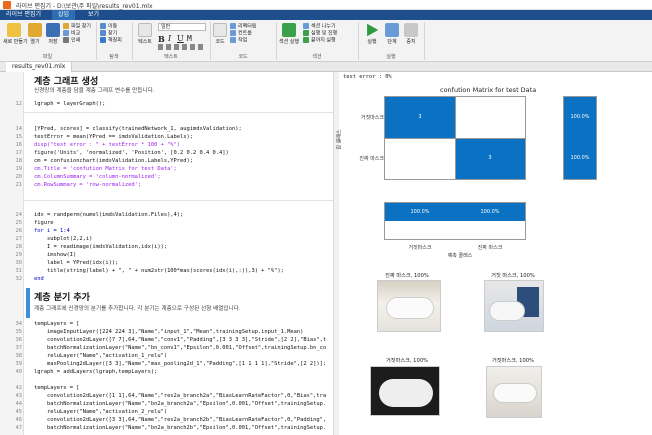  I want to click on document-tab-bar: results_rev01.mlx, so click(326, 67).